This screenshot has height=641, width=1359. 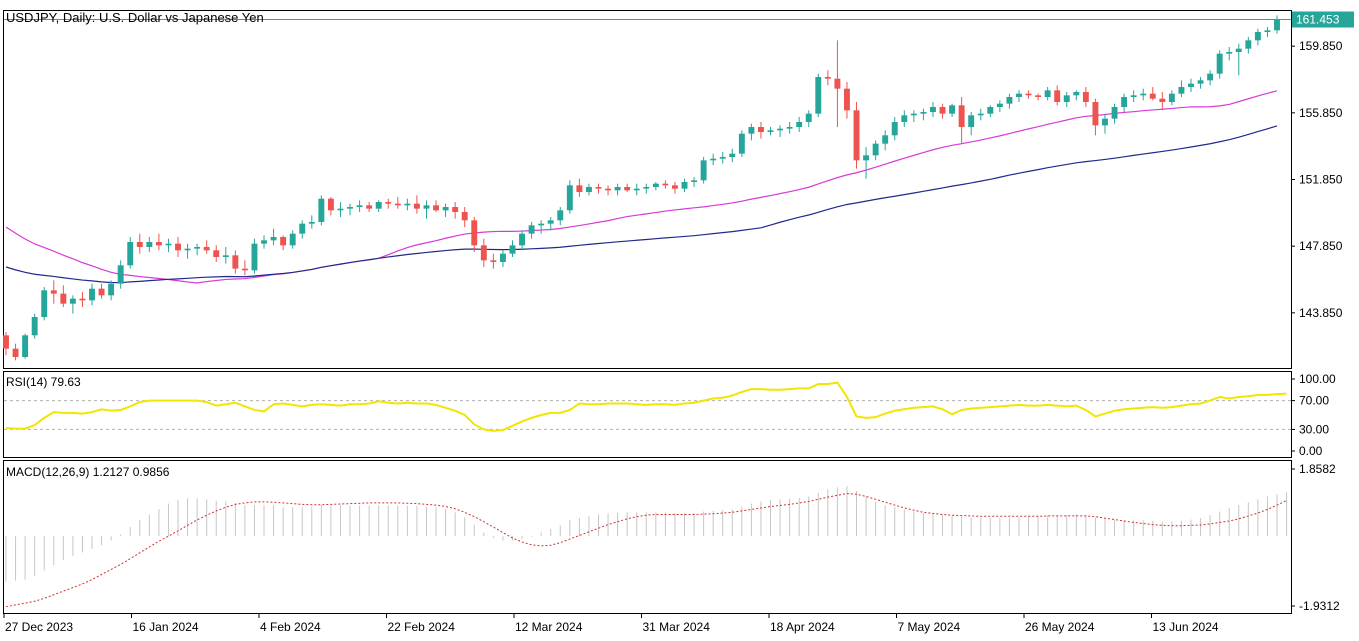 What do you see at coordinates (802, 627) in the screenshot?
I see `x-tick-label: 18 Apr 2024` at bounding box center [802, 627].